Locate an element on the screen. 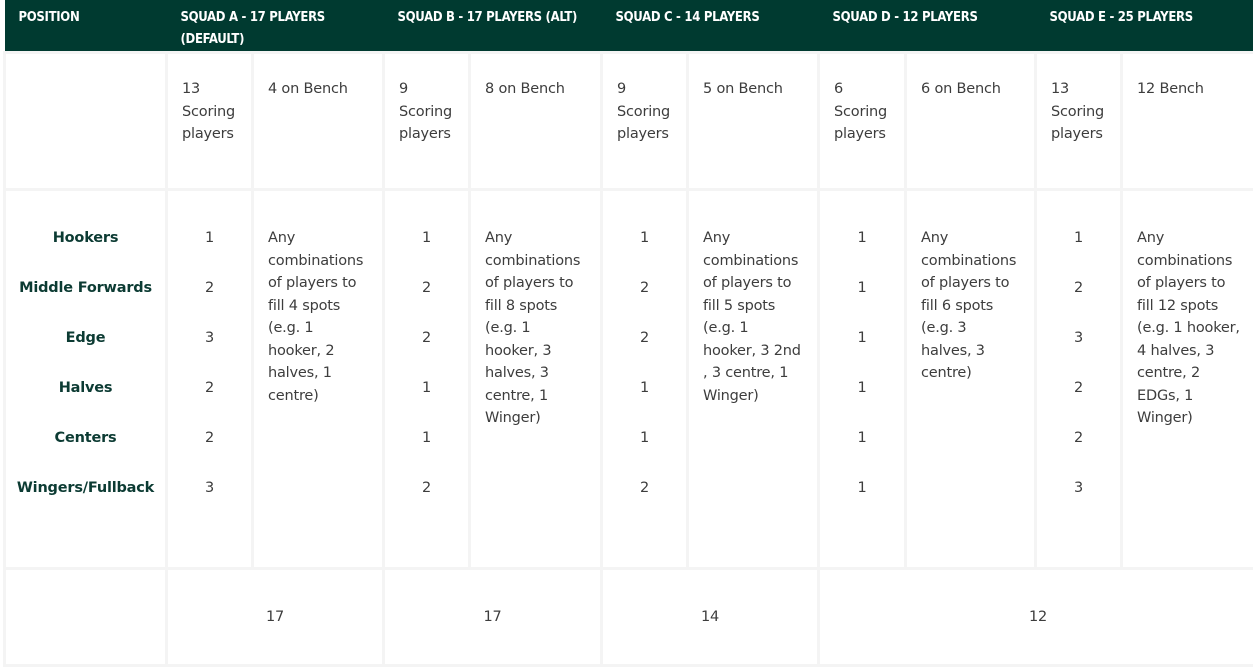  position-label: Halves is located at coordinates (85, 402).